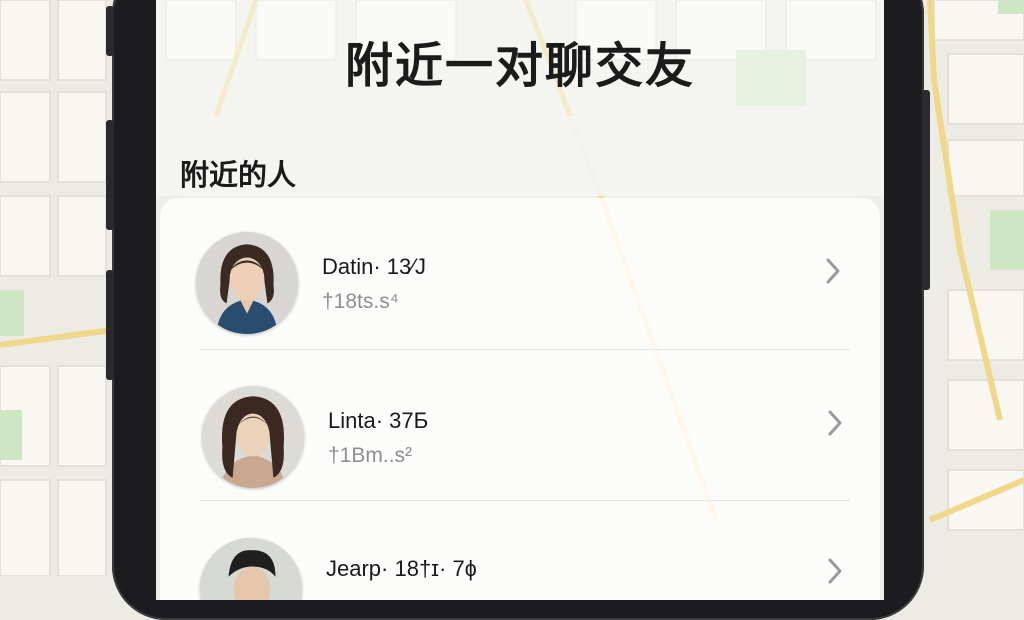 This screenshot has width=1024, height=620. I want to click on person-name: Datin· 13⁄J, so click(374, 266).